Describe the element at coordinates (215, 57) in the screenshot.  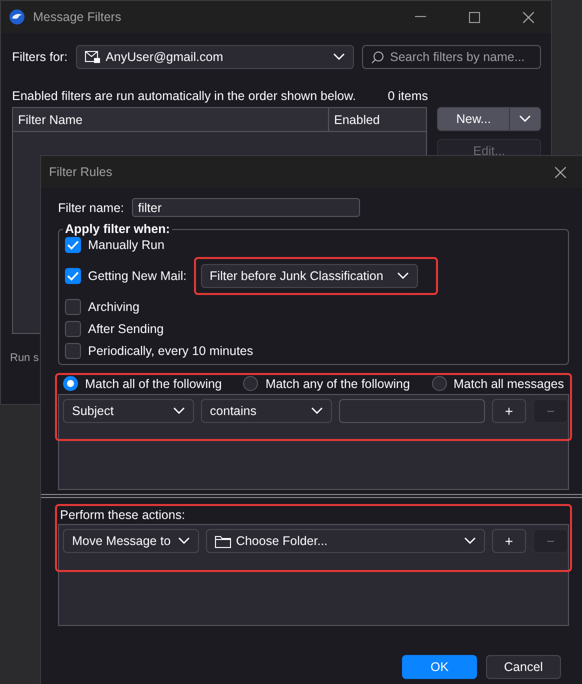
I see `account-dropdown: AnyUser@gmail.com` at that location.